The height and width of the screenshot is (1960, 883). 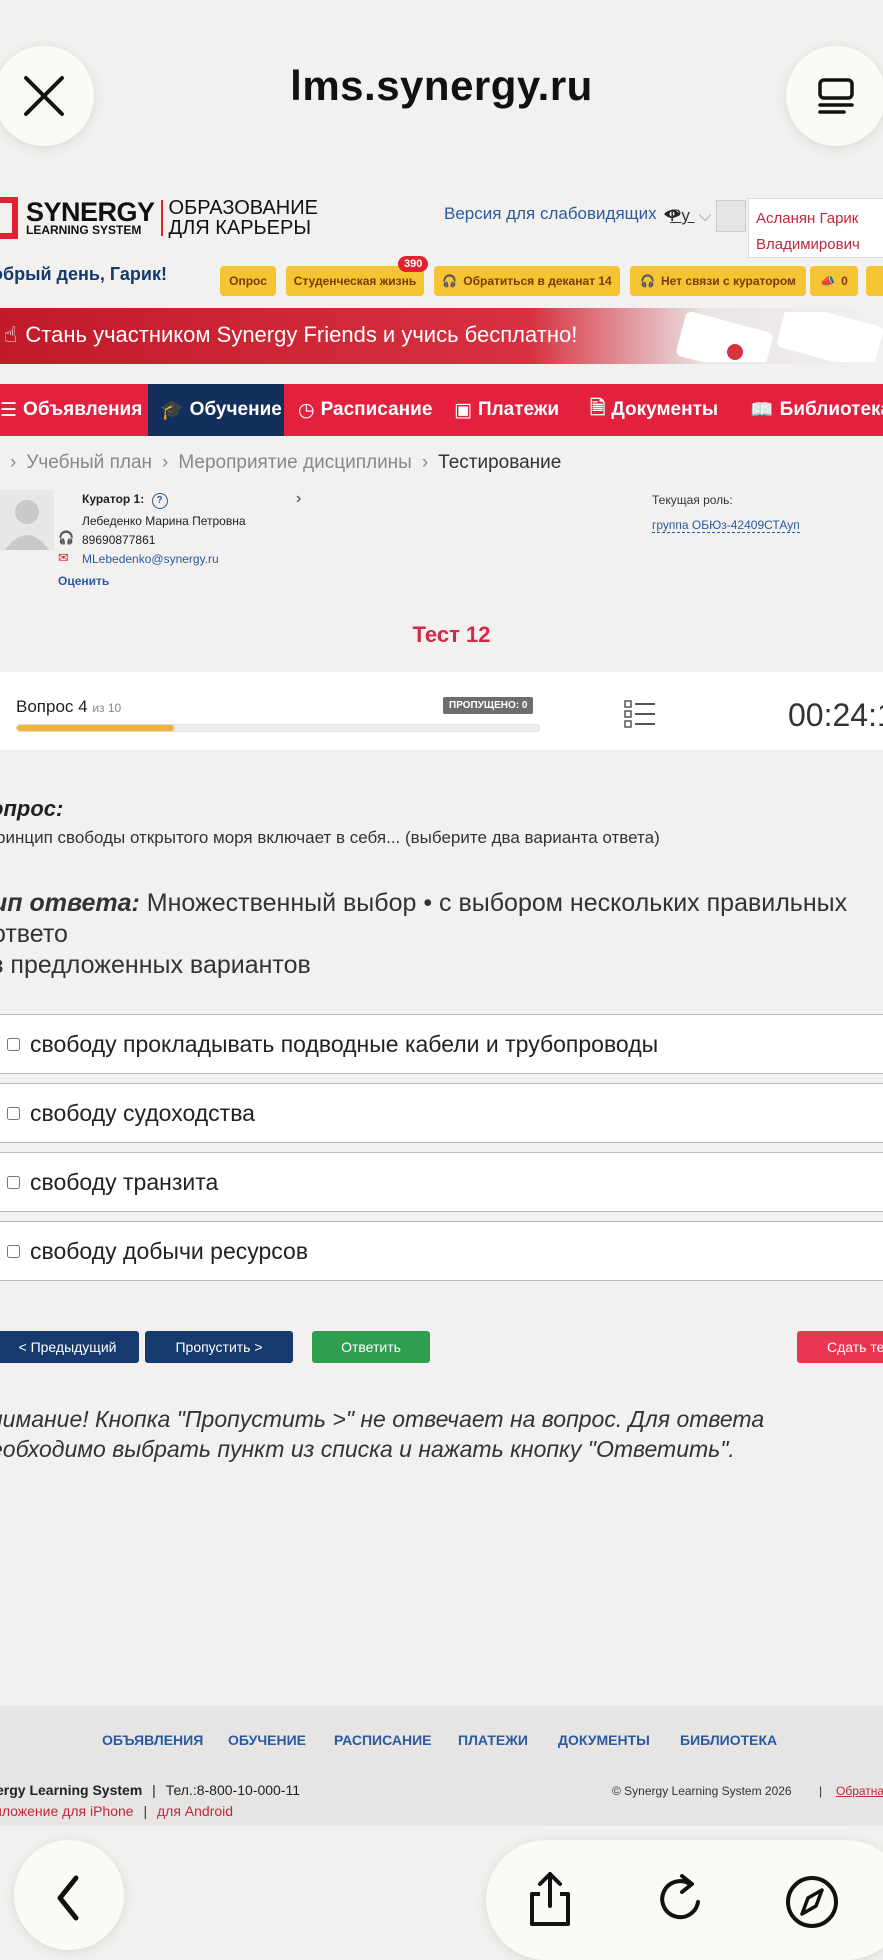 I want to click on answer-type-label: ип ответа:, so click(x=70, y=903).